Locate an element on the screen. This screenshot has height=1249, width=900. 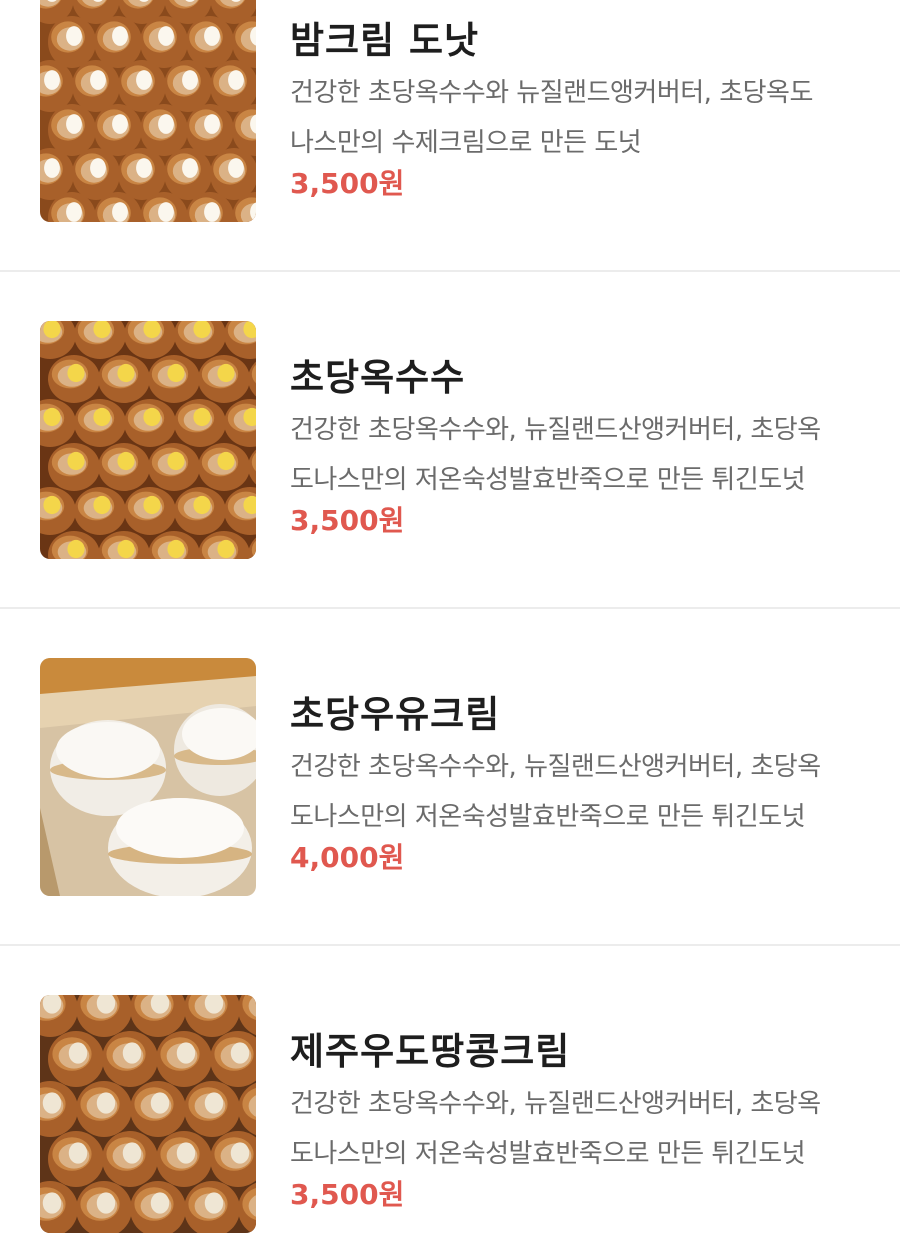
milk-cream-donut-photo is located at coordinates (148, 777).